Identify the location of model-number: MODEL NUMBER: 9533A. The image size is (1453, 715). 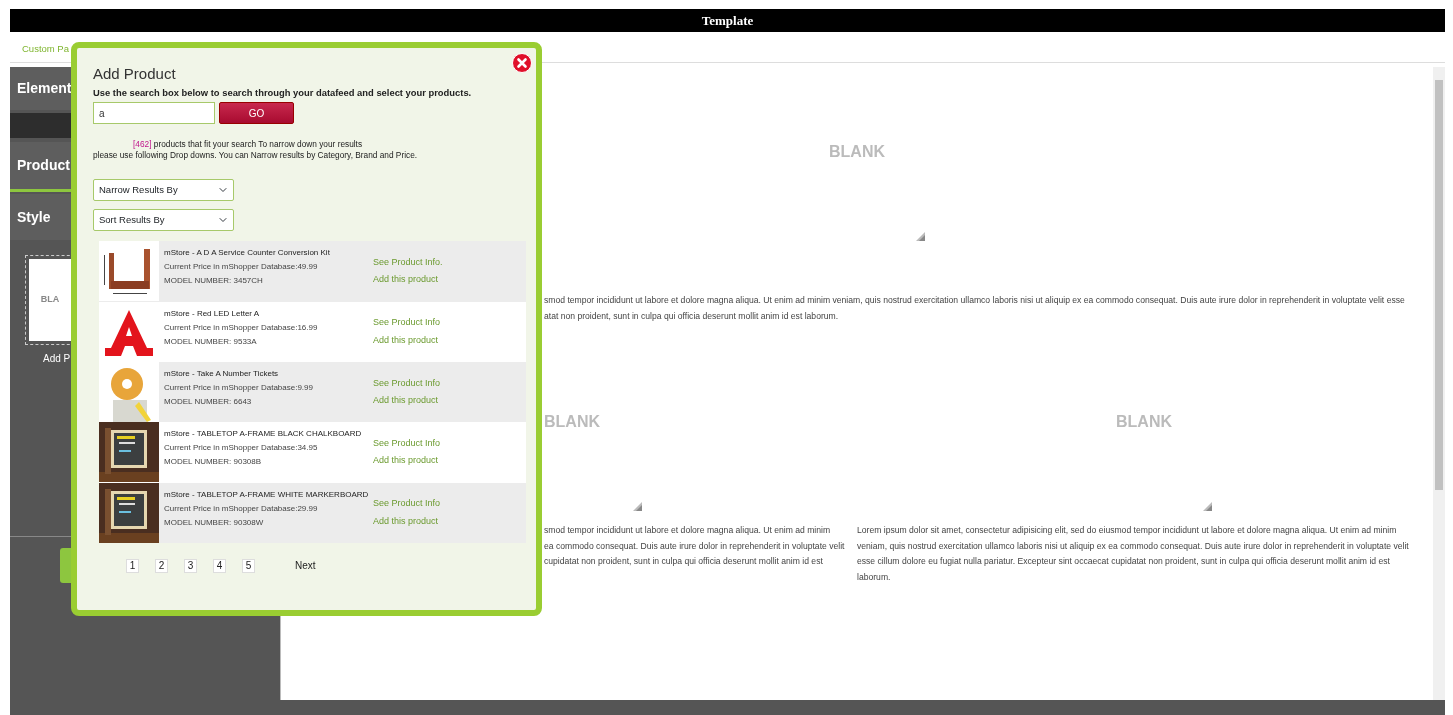
(211, 341).